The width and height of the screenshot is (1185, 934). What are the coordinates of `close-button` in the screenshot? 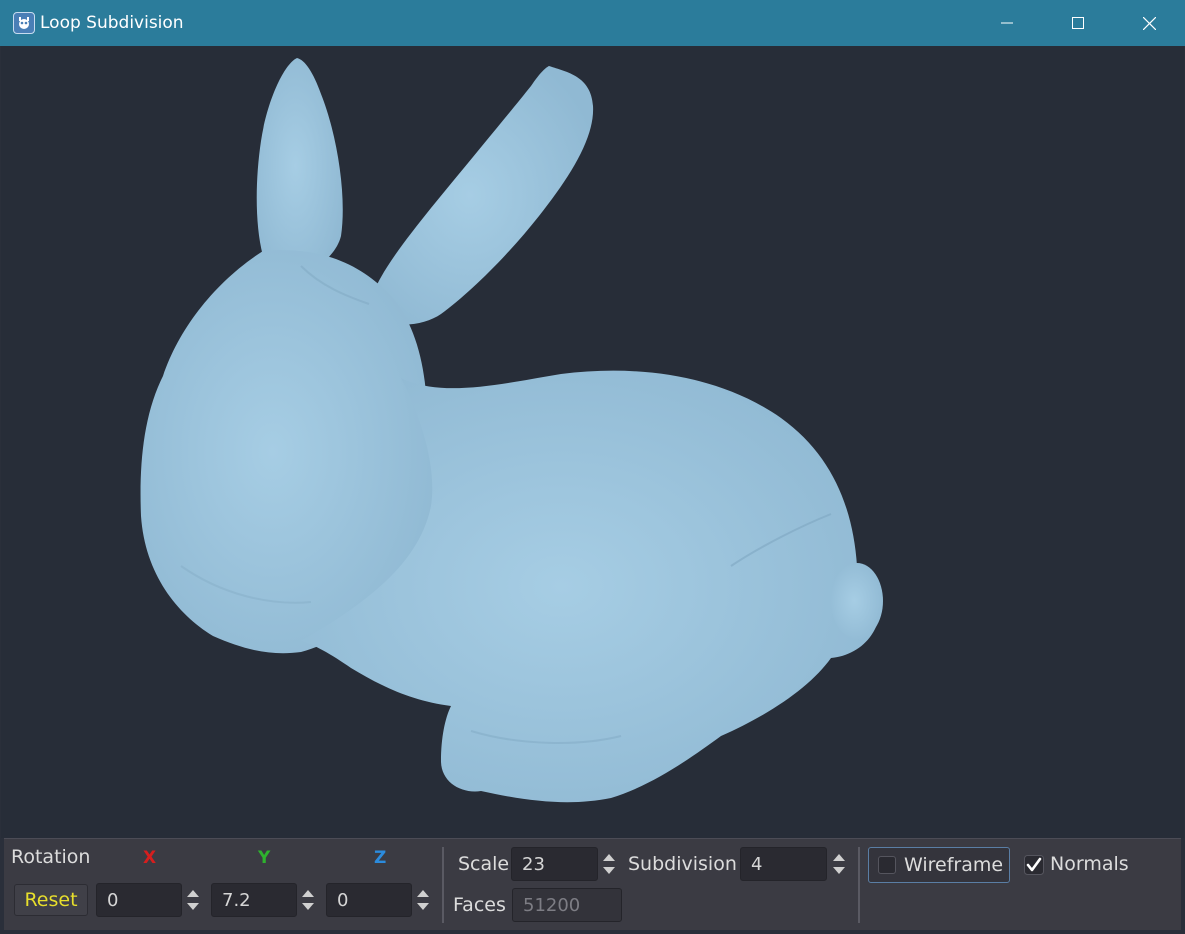 It's located at (1149, 23).